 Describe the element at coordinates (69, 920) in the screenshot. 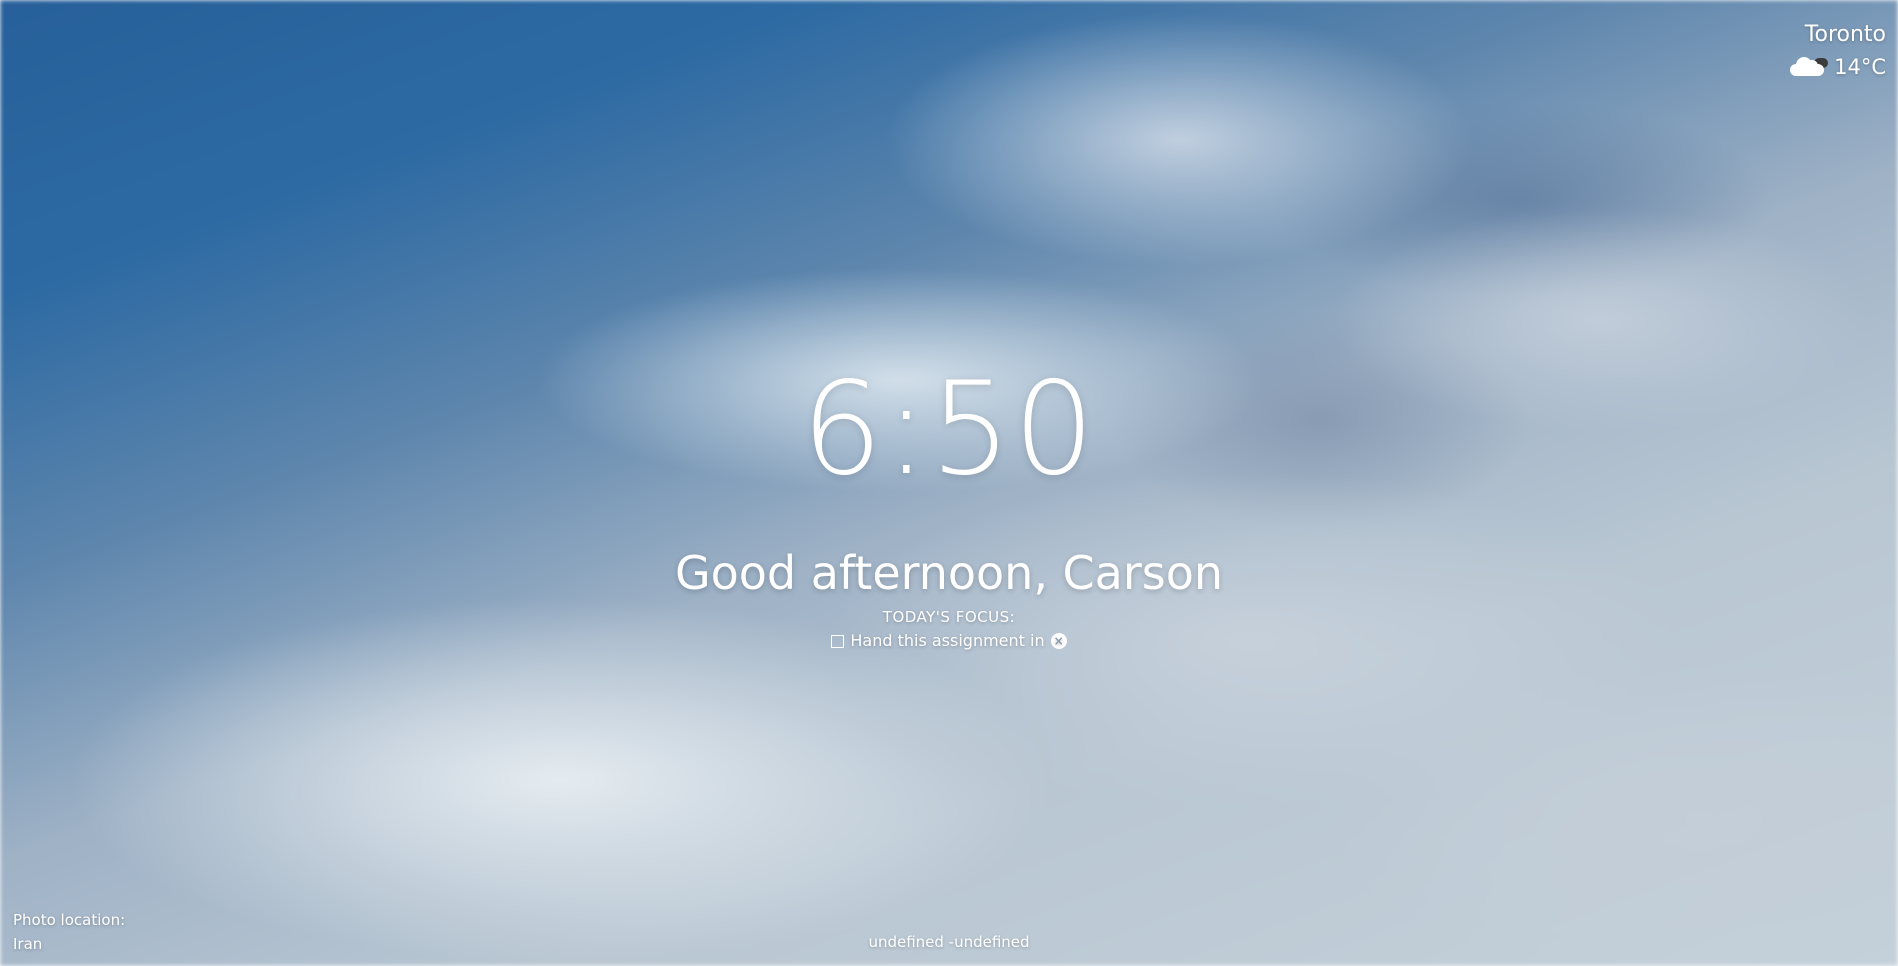

I see `photo-location-label: Photo location:` at that location.